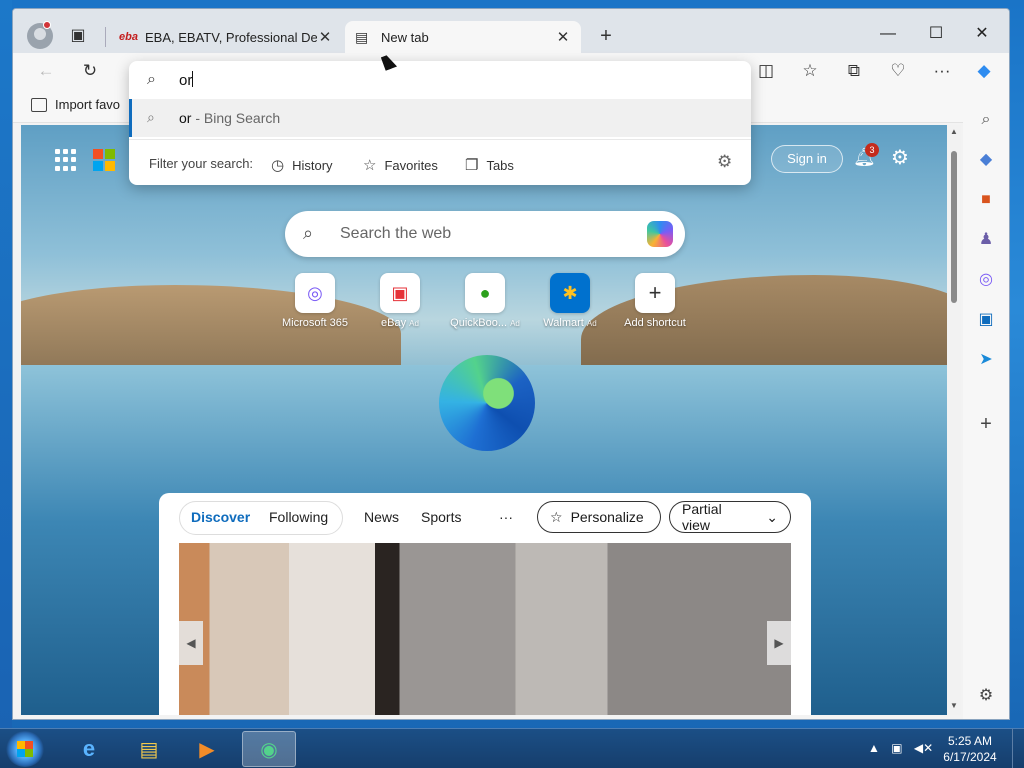 The height and width of the screenshot is (768, 1024). Describe the element at coordinates (655, 323) in the screenshot. I see `shortcut-label: Add shortcut` at that location.